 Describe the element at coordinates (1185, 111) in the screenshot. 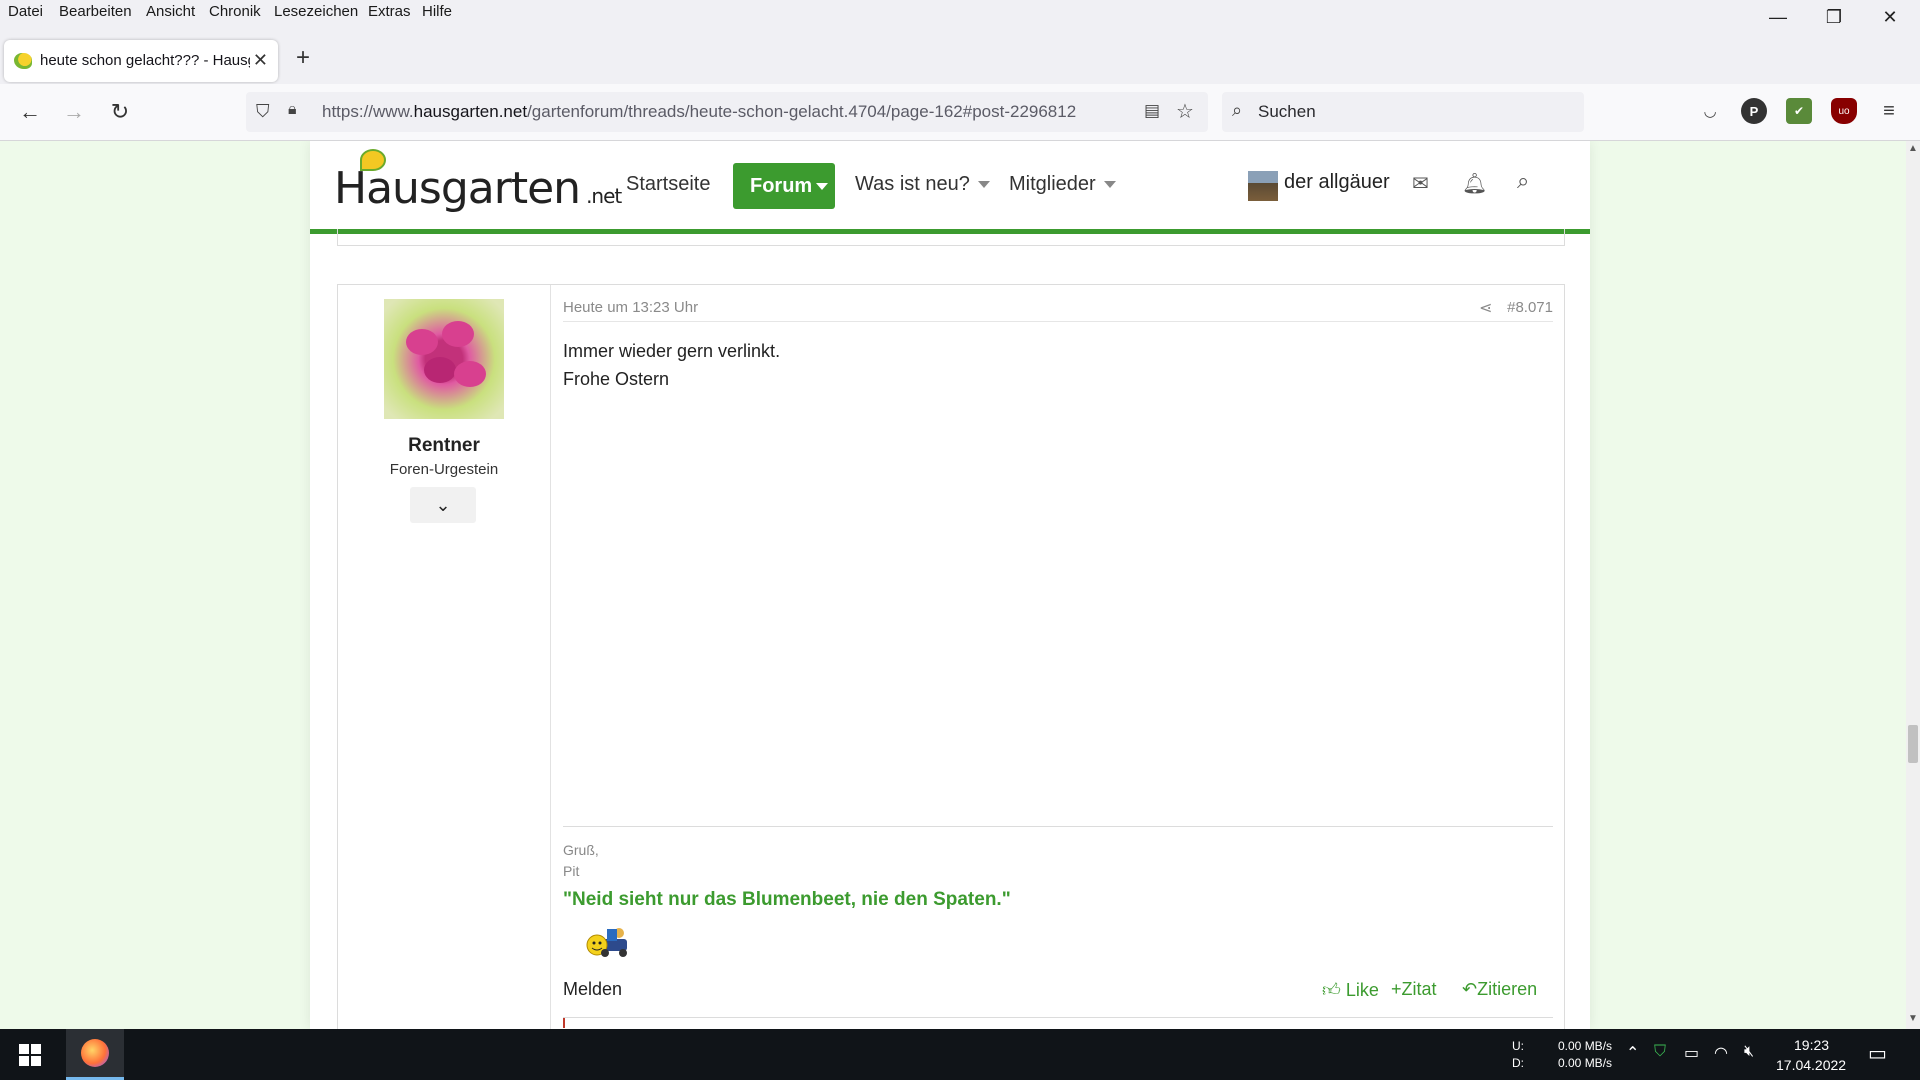

I see `bookmark-star-icon: ☆` at that location.